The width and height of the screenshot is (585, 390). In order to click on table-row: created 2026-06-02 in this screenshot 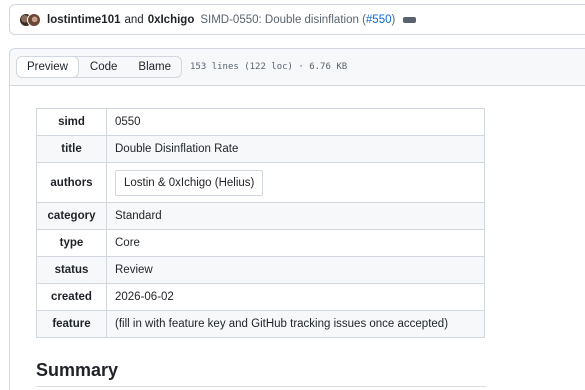, I will do `click(260, 297)`.